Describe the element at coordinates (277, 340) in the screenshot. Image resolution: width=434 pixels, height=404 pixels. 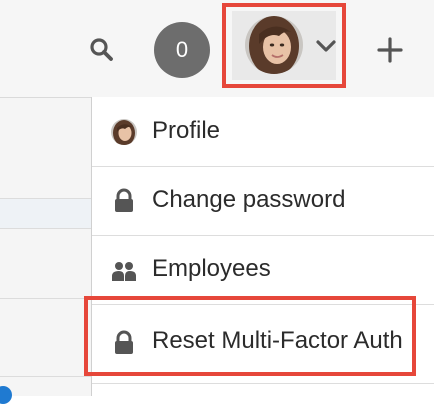
I see `menu-item-label: Reset Multi-Factor Auth` at that location.